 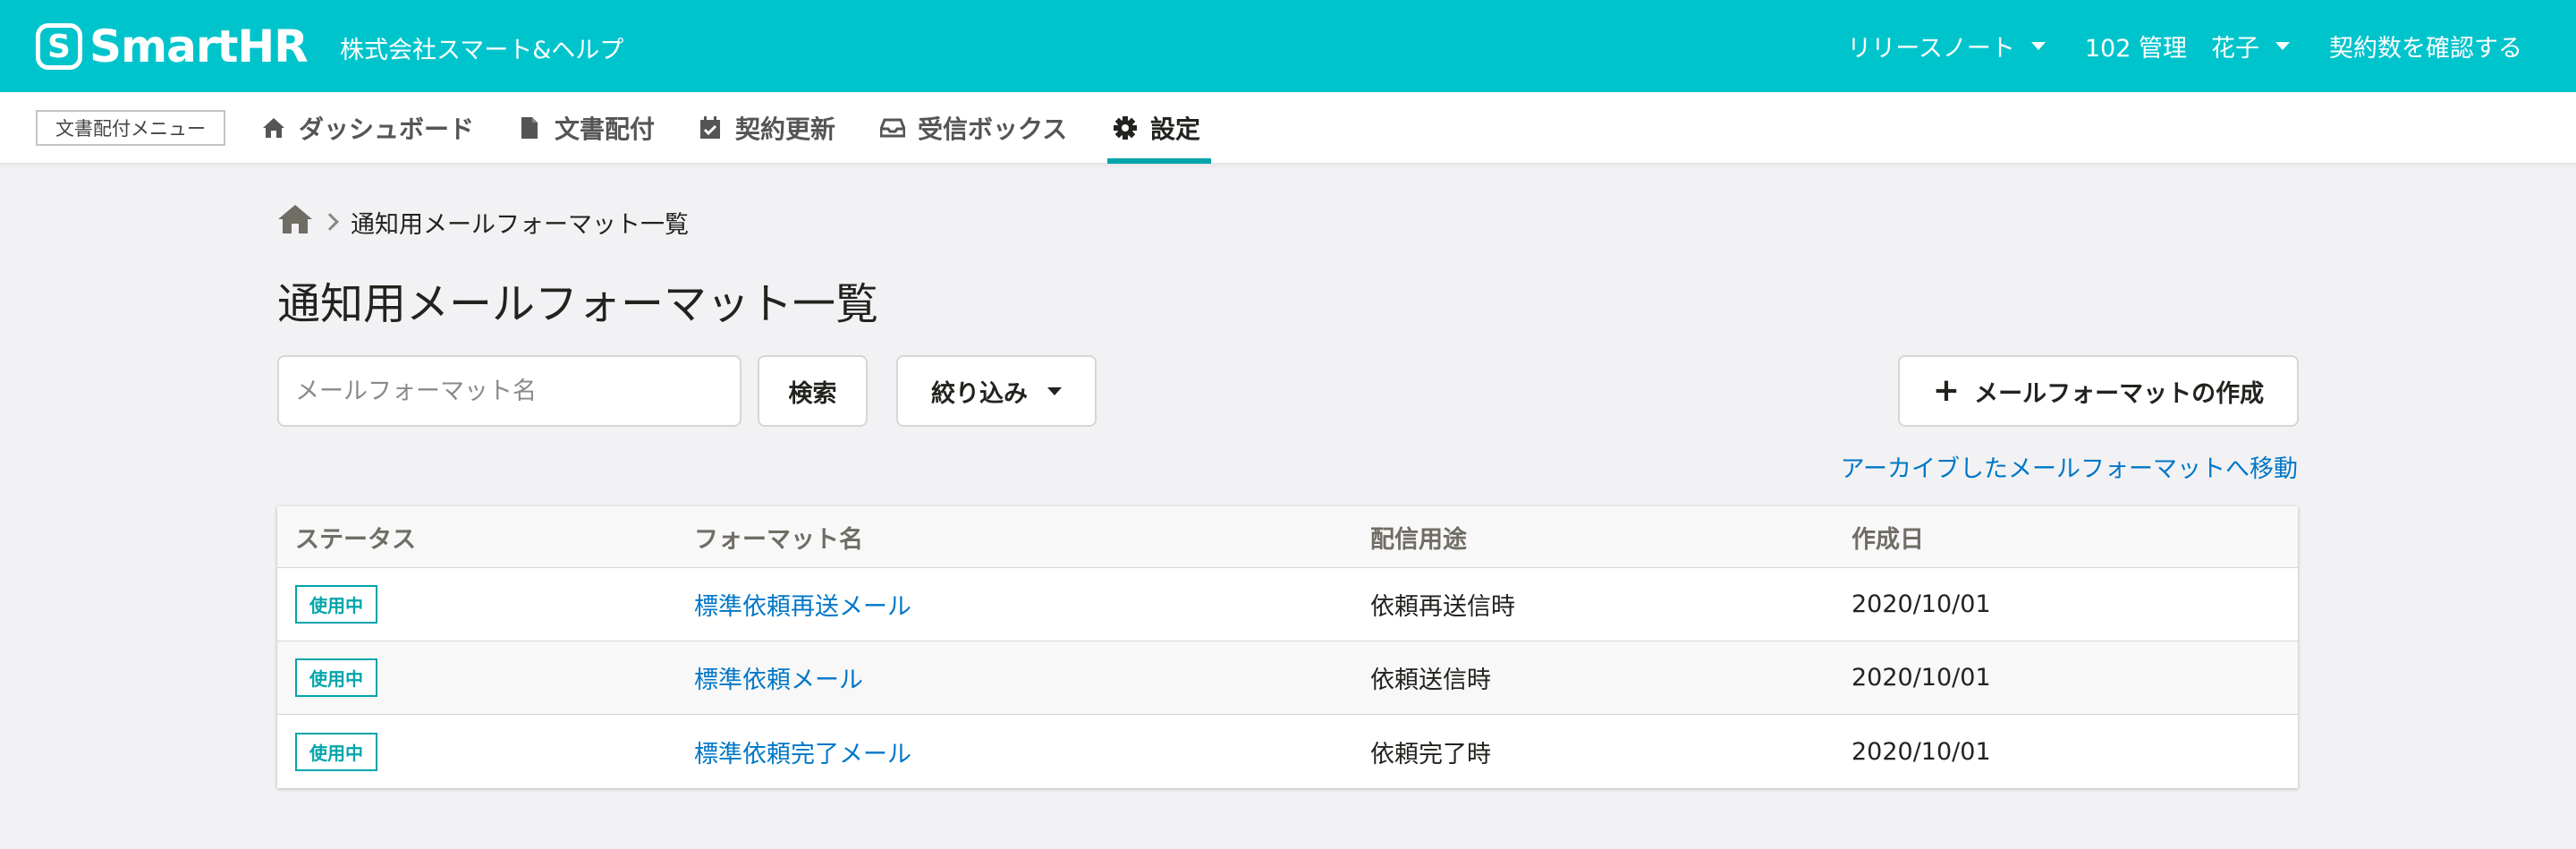 I want to click on nav-item-documents: 文書配付, so click(x=586, y=128).